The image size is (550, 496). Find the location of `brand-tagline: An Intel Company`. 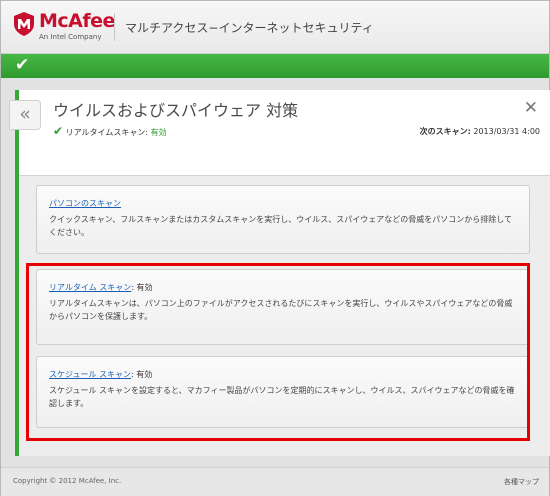

brand-tagline: An Intel Company is located at coordinates (70, 37).